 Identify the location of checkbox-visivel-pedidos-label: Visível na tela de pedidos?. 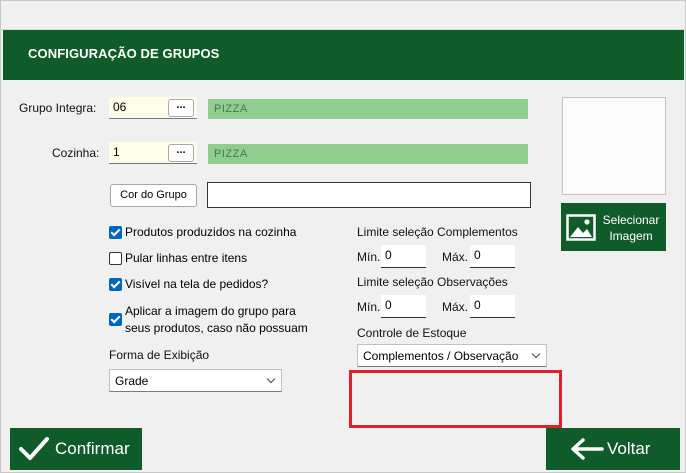
(197, 284).